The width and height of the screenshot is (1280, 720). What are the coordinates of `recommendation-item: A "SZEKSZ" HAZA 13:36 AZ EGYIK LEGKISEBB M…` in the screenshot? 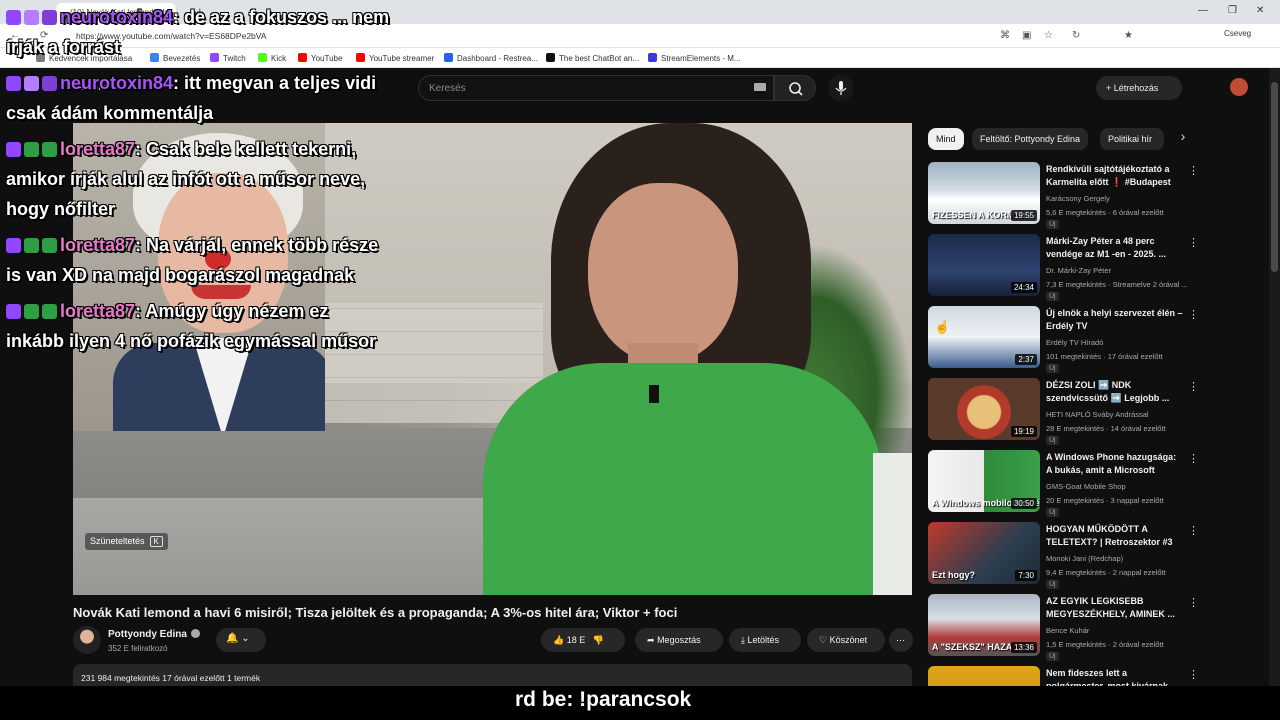 It's located at (1063, 627).